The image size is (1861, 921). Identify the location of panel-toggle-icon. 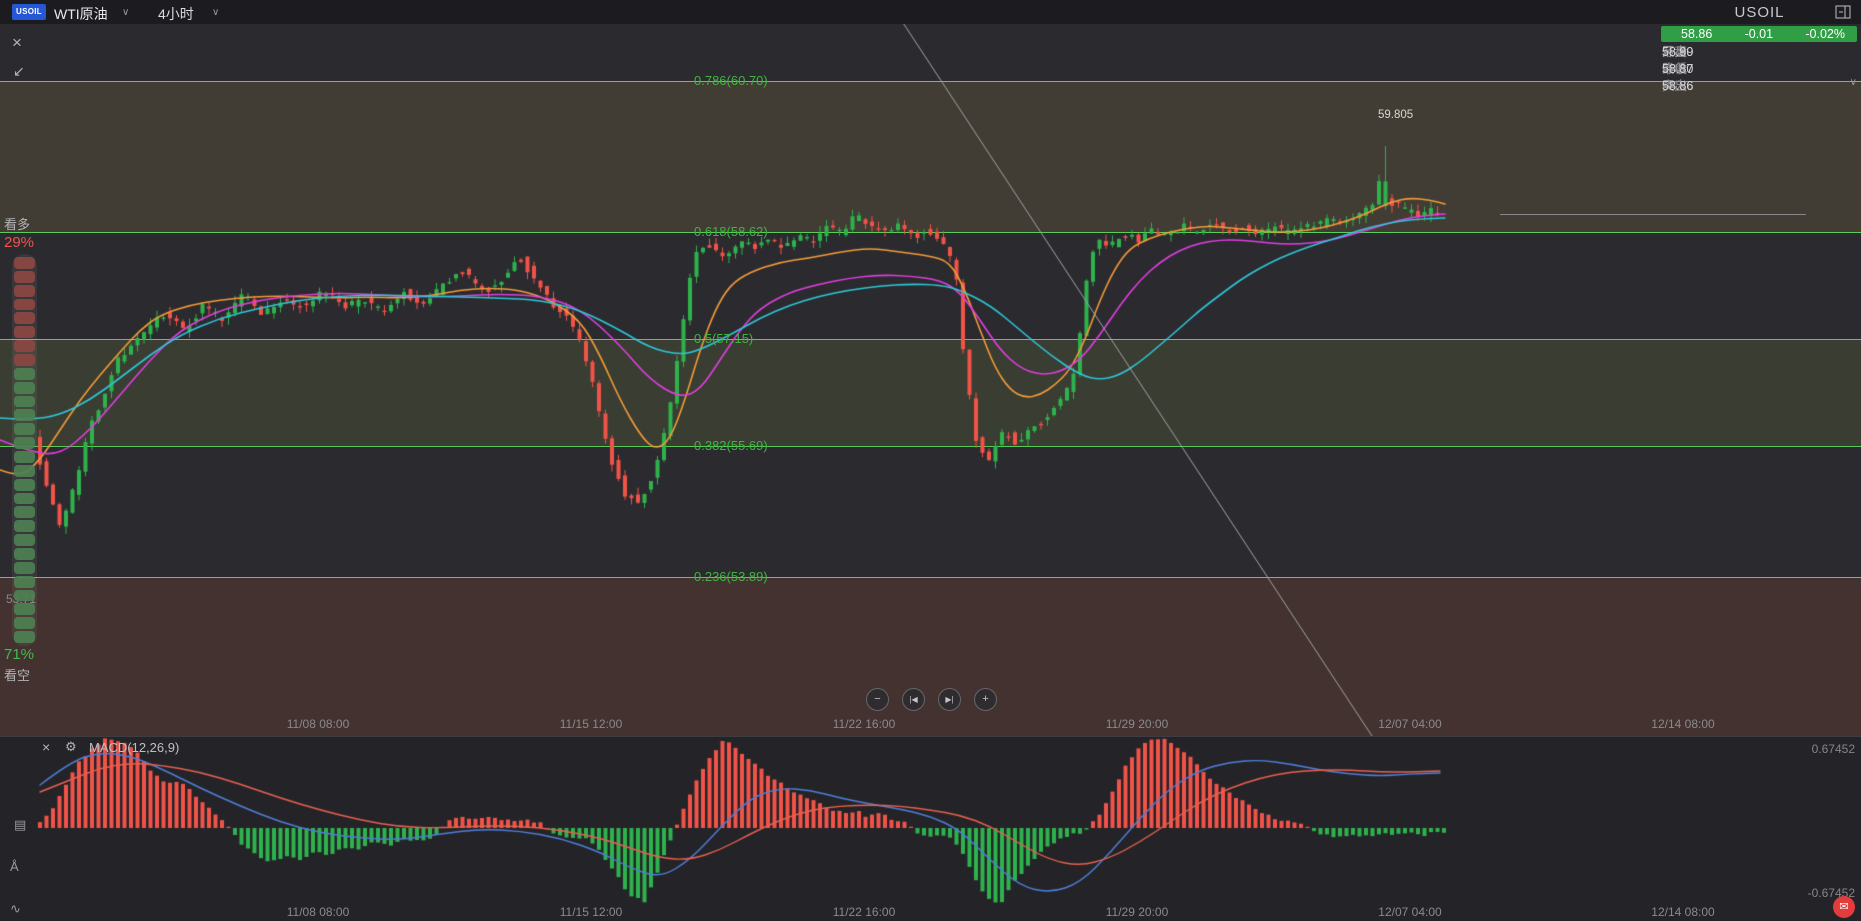
(1843, 12).